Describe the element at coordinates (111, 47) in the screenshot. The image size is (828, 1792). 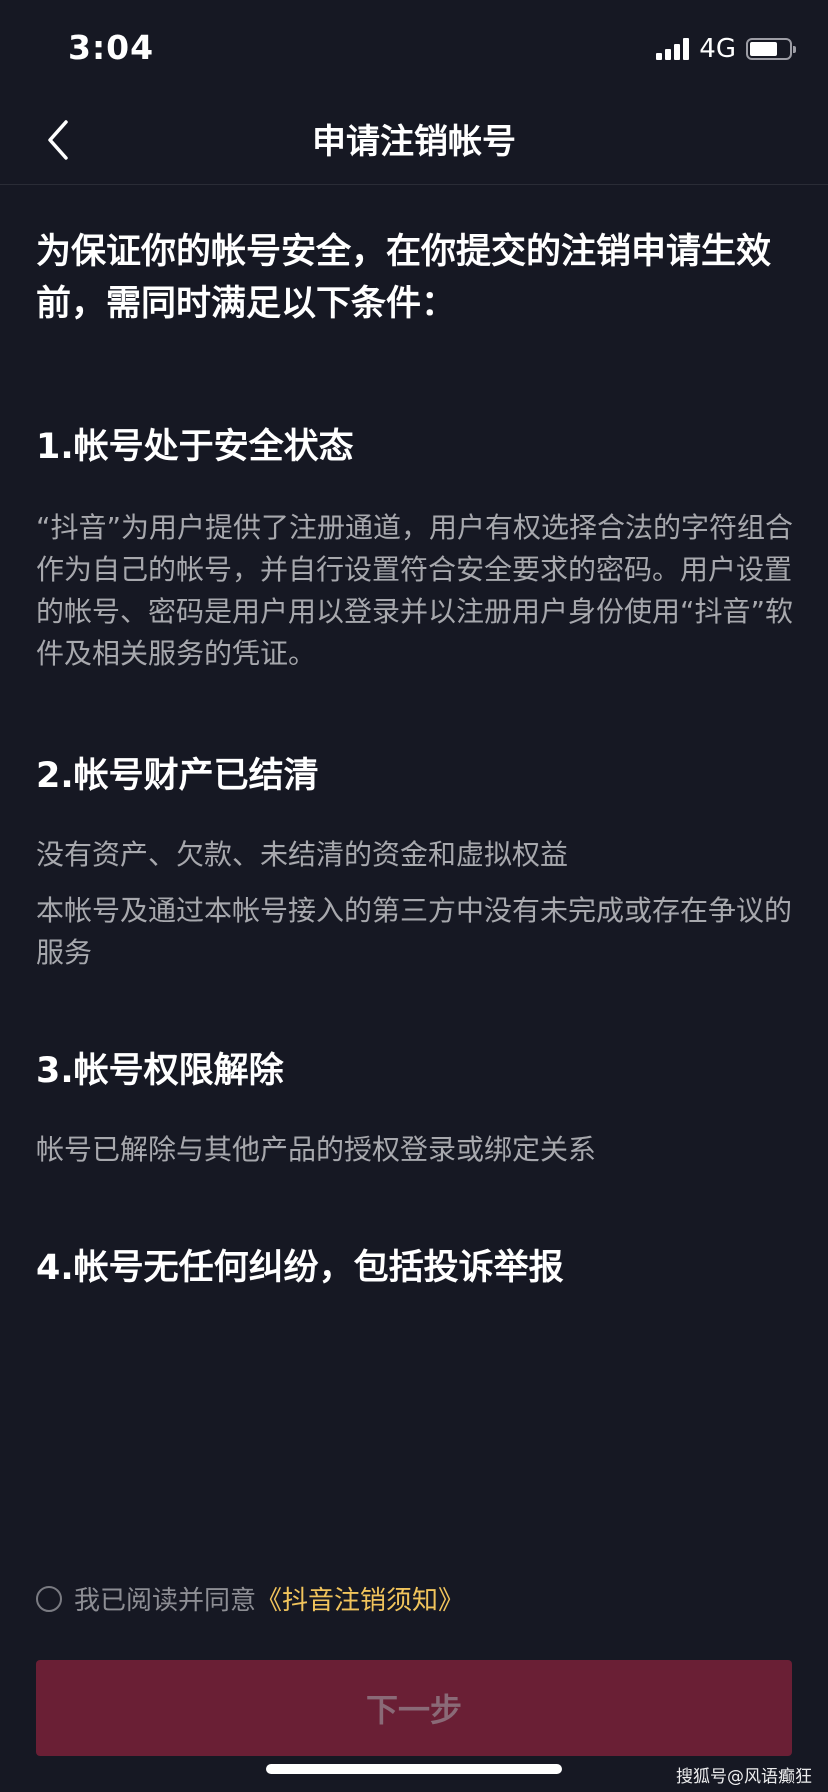
I see `status-time: 3:04` at that location.